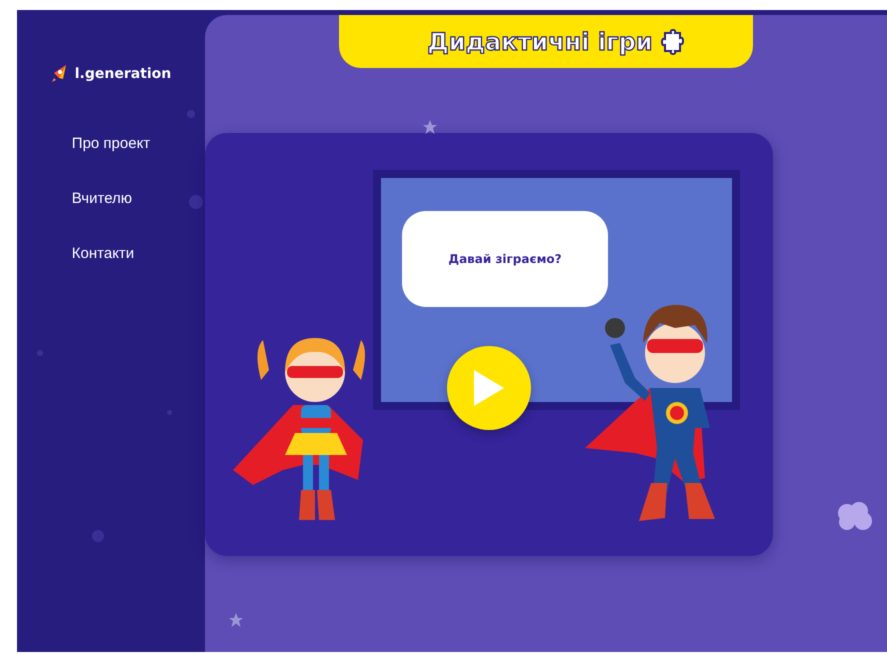 Image resolution: width=887 pixels, height=655 pixels. I want to click on logo-text: l.generation, so click(123, 74).